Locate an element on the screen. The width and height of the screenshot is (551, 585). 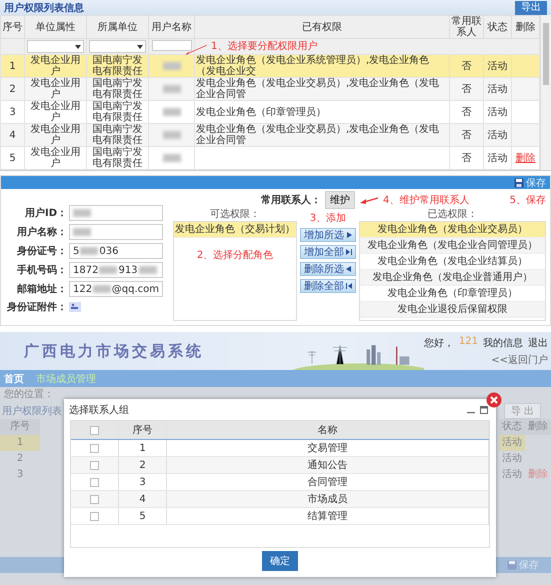
move-button: 增加全部 is located at coordinates (328, 252).